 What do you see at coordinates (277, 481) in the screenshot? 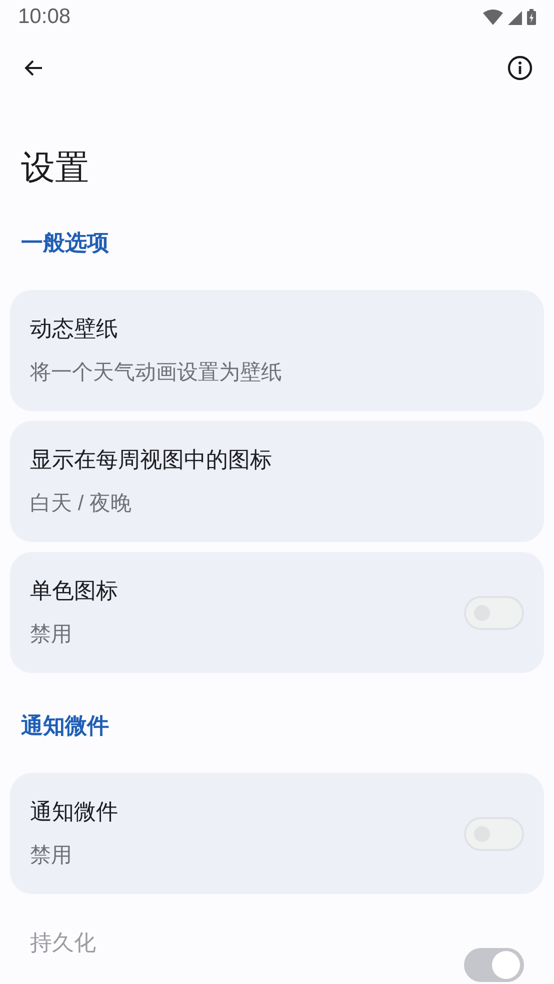
I see `settings-card: 显示在每周视图中的图标 白天 / 夜晚` at bounding box center [277, 481].